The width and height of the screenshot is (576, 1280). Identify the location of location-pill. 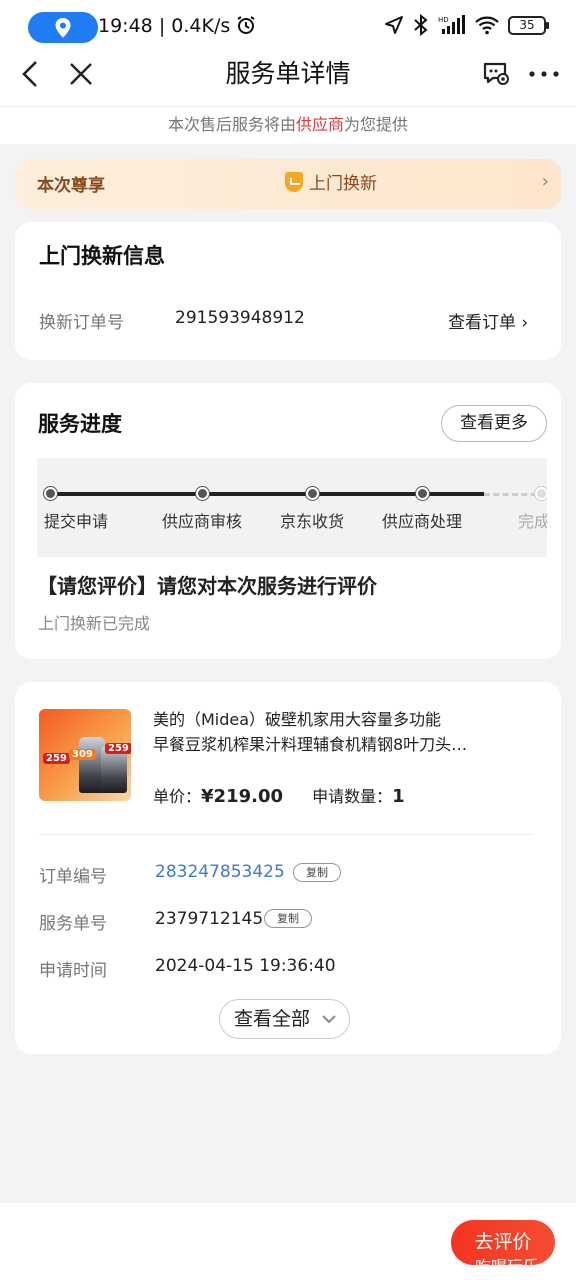
(63, 27).